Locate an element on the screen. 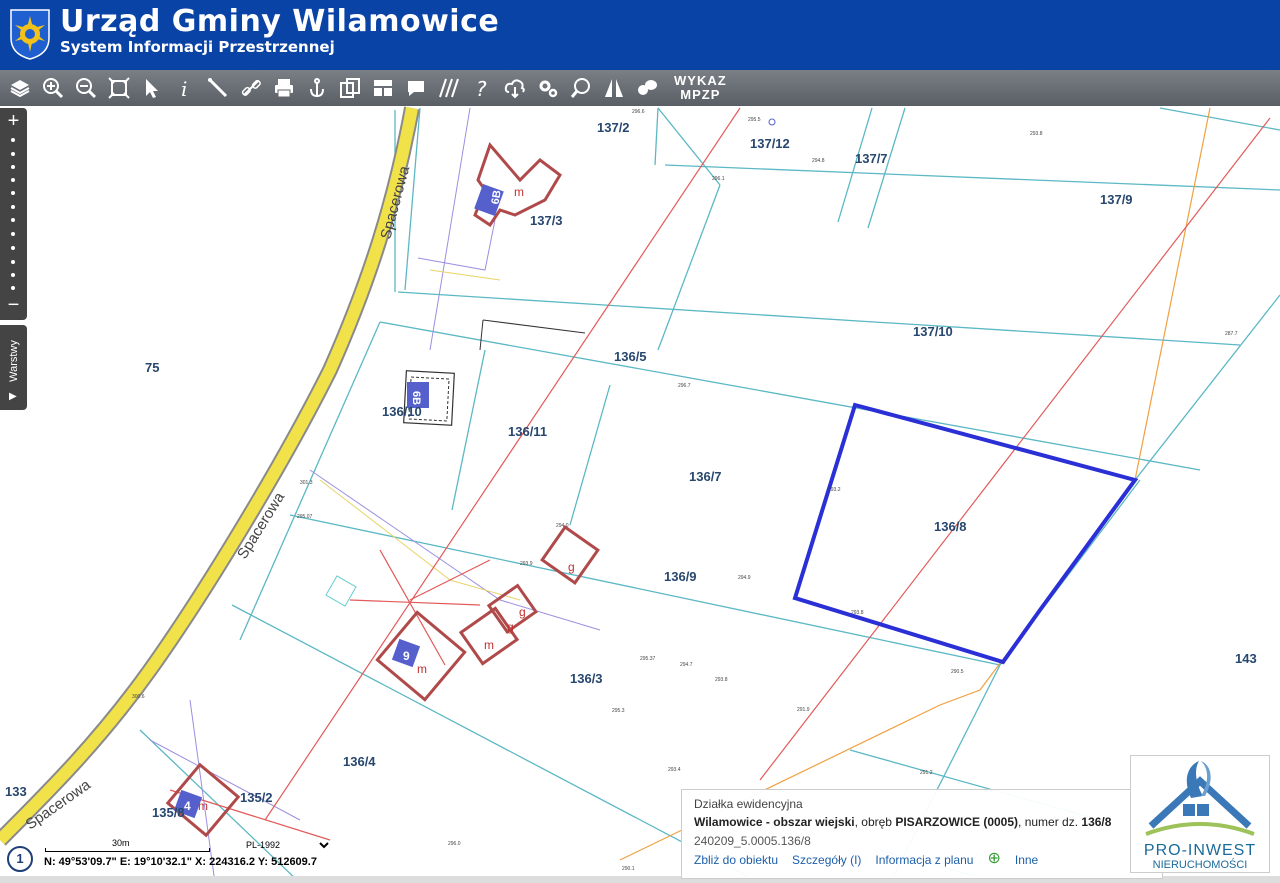 Image resolution: width=1280 pixels, height=883 pixels. app-title: Urząd Gminy Wilamowice is located at coordinates (280, 21).